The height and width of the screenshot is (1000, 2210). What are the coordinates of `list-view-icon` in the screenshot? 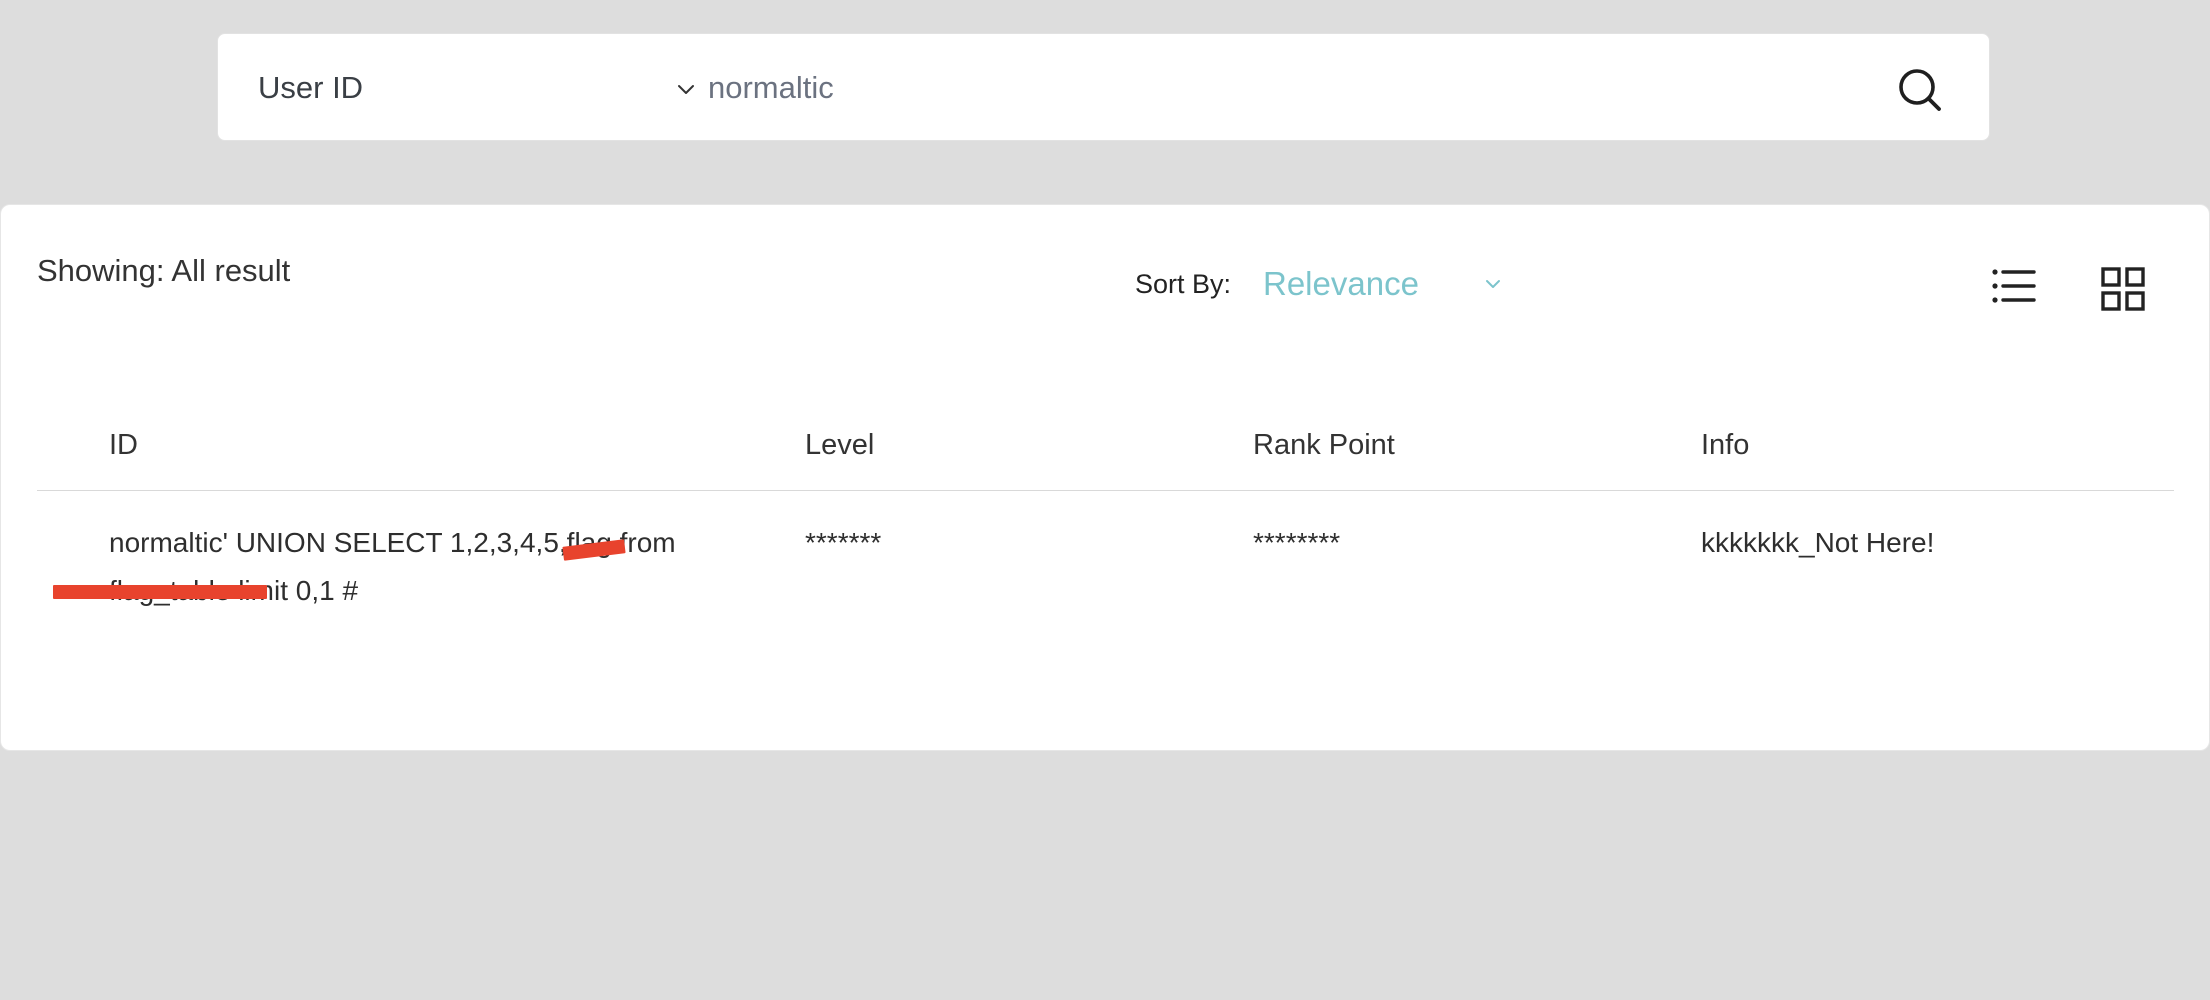 It's located at (2014, 286).